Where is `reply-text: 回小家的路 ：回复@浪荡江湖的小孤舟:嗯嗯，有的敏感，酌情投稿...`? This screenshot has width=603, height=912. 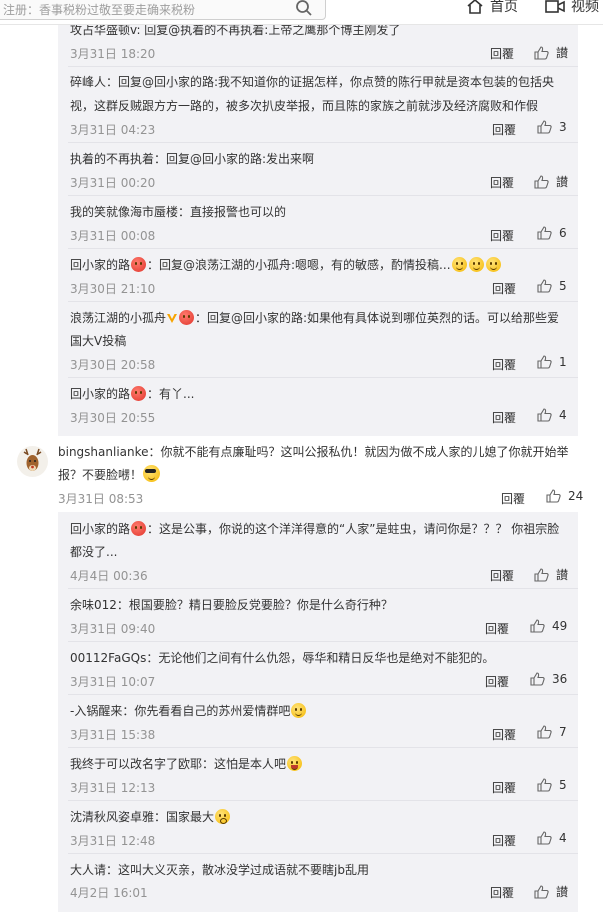 reply-text: 回小家的路 ：回复@浪荡江湖的小孤舟:嗯嗯，有的敏感，酌情投稿... is located at coordinates (286, 265).